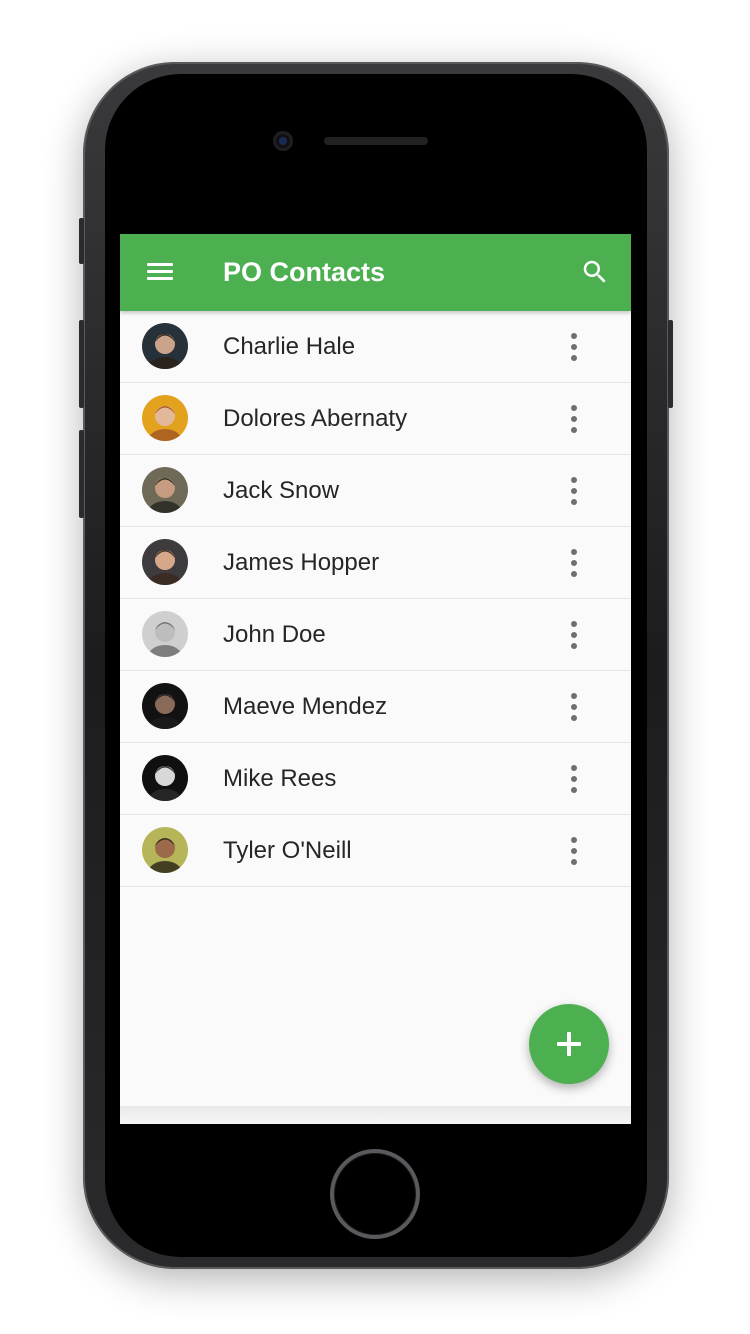  Describe the element at coordinates (376, 141) in the screenshot. I see `earpiece-speaker` at that location.